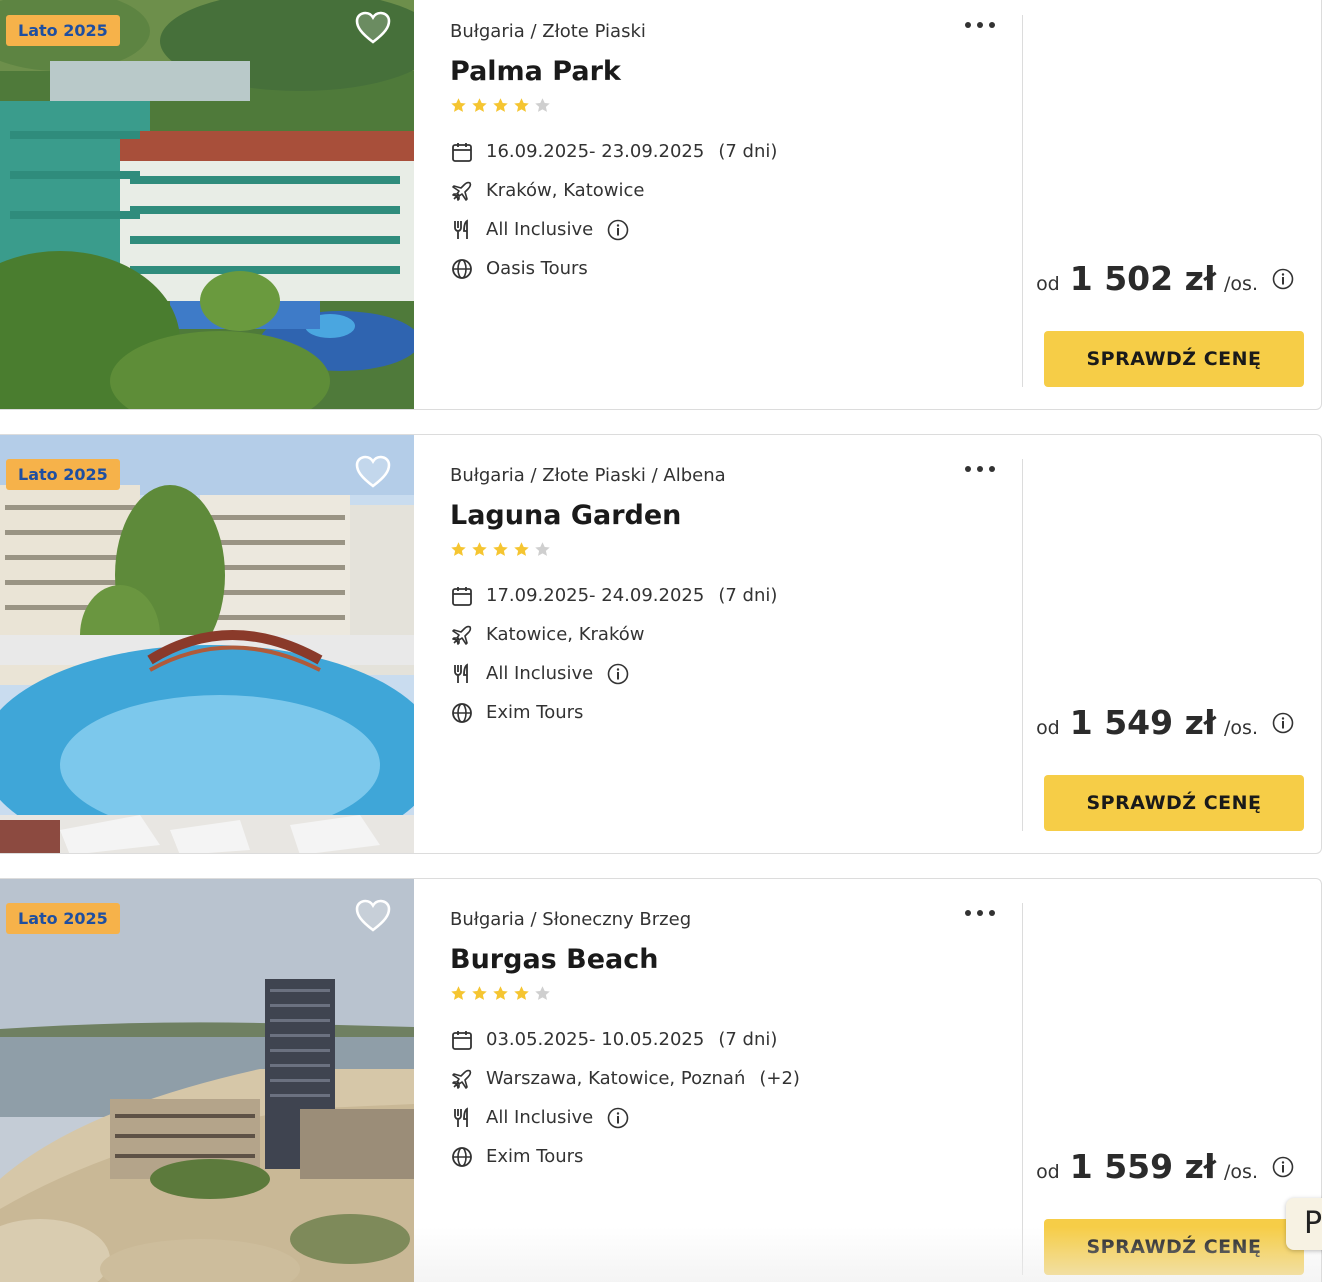 Image resolution: width=1322 pixels, height=1282 pixels. I want to click on departures-more: (+2), so click(779, 1078).